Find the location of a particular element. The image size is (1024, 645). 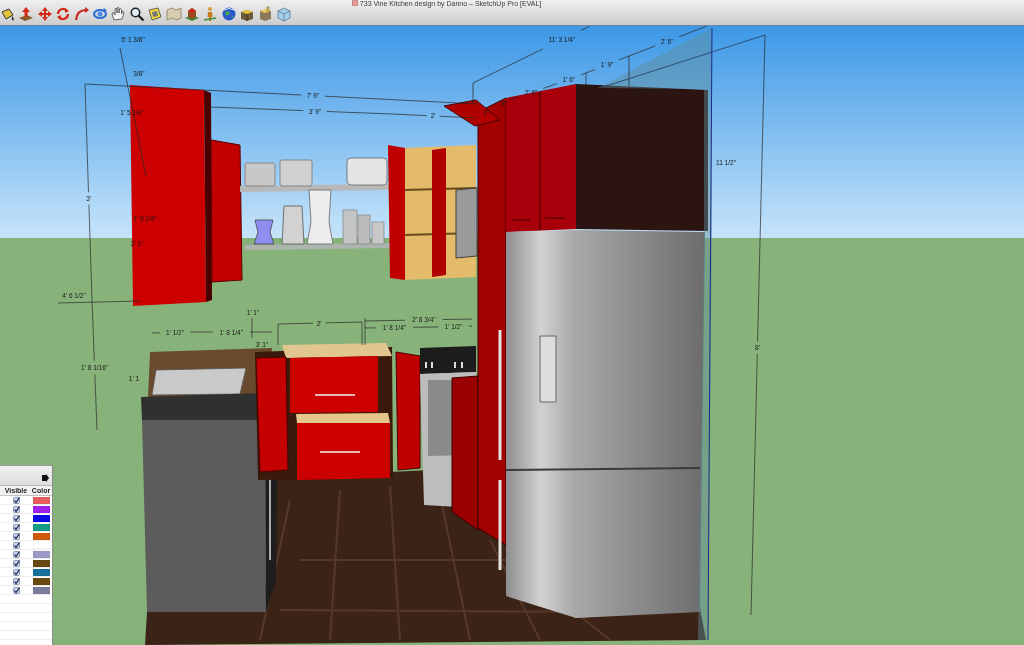

microwave is located at coordinates (466, 223).